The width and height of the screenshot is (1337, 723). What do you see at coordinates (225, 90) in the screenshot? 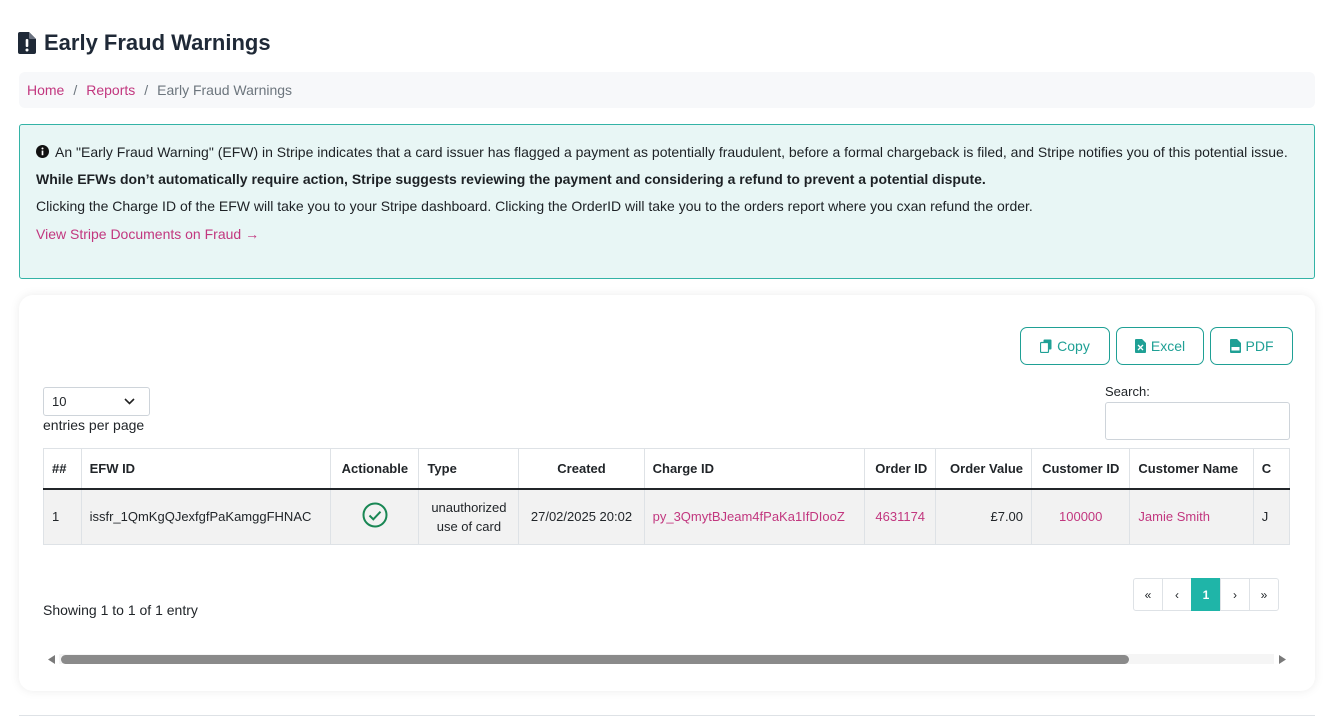
I see `breadcrumb-current: Early Fraud Warnings` at bounding box center [225, 90].